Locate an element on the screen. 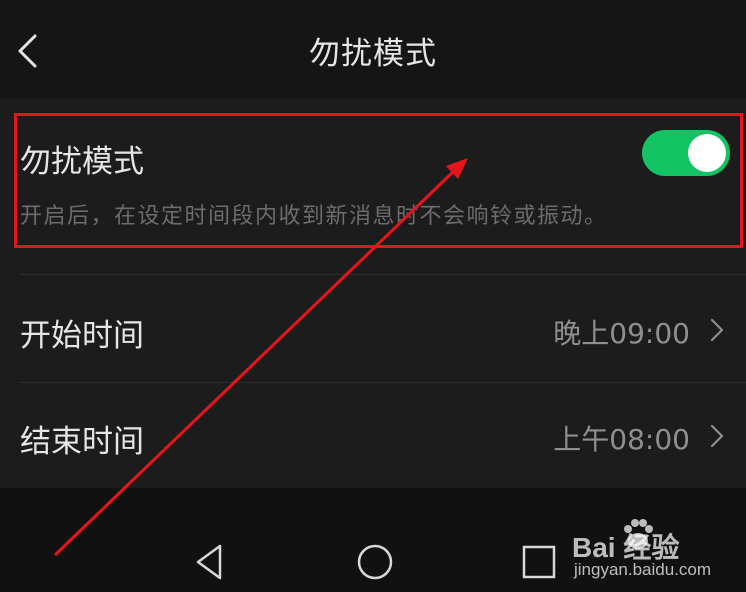 Image resolution: width=746 pixels, height=592 pixels. end-time-value: 上午08:00 is located at coordinates (621, 439).